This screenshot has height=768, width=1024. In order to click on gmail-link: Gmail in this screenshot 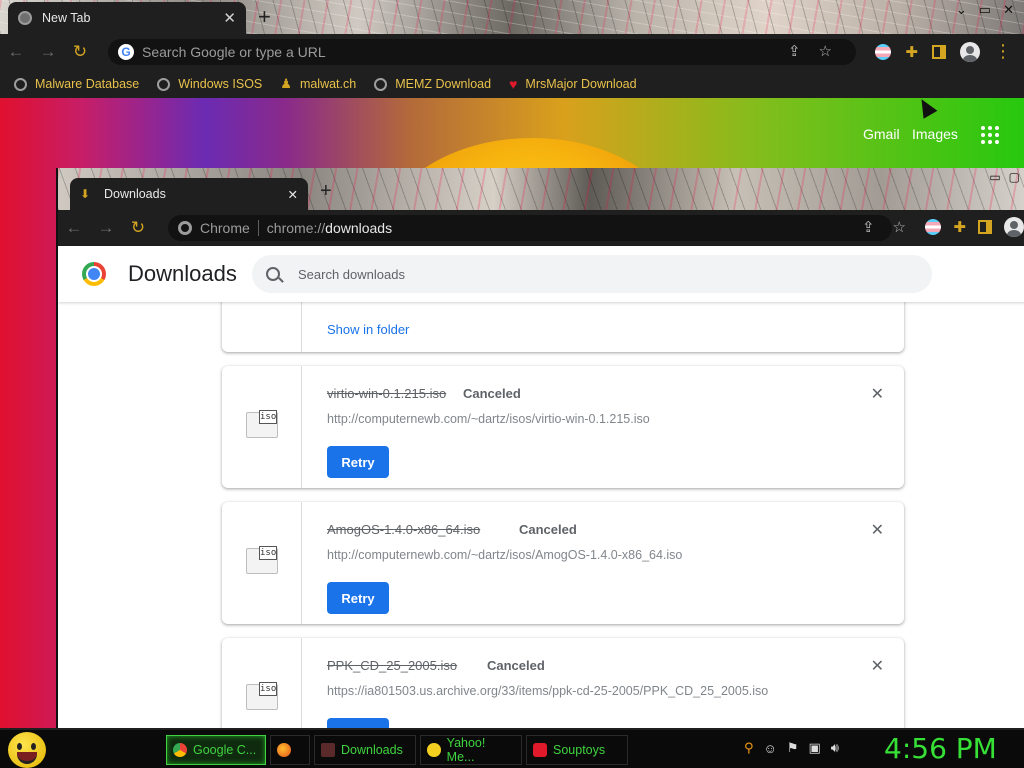, I will do `click(881, 134)`.